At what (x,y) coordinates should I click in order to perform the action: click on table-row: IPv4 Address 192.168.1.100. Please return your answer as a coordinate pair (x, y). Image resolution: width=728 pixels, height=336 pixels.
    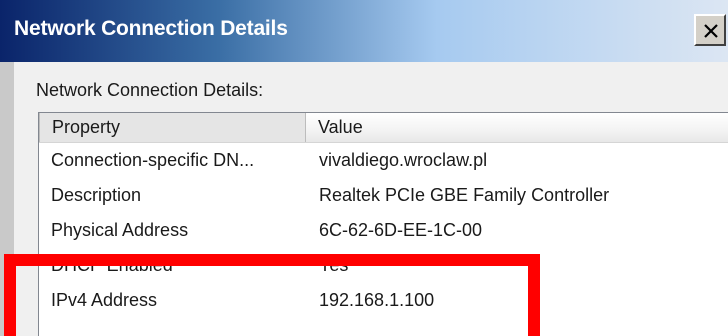
    Looking at the image, I should click on (383, 300).